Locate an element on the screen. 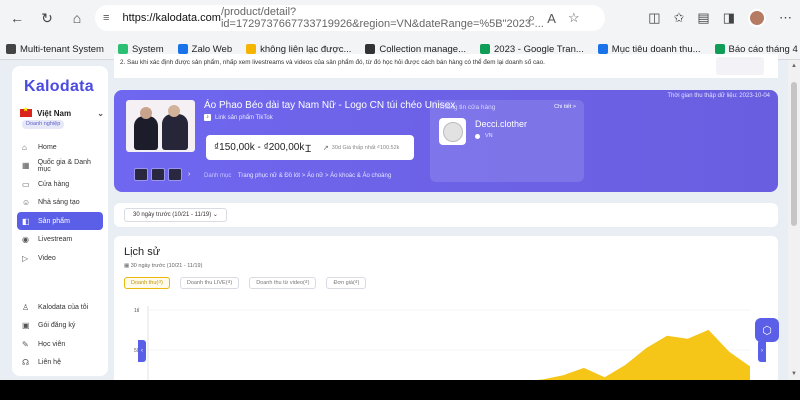 Image resolution: width=800 pixels, height=400 pixels. reload-icon: ↻ is located at coordinates (47, 18).